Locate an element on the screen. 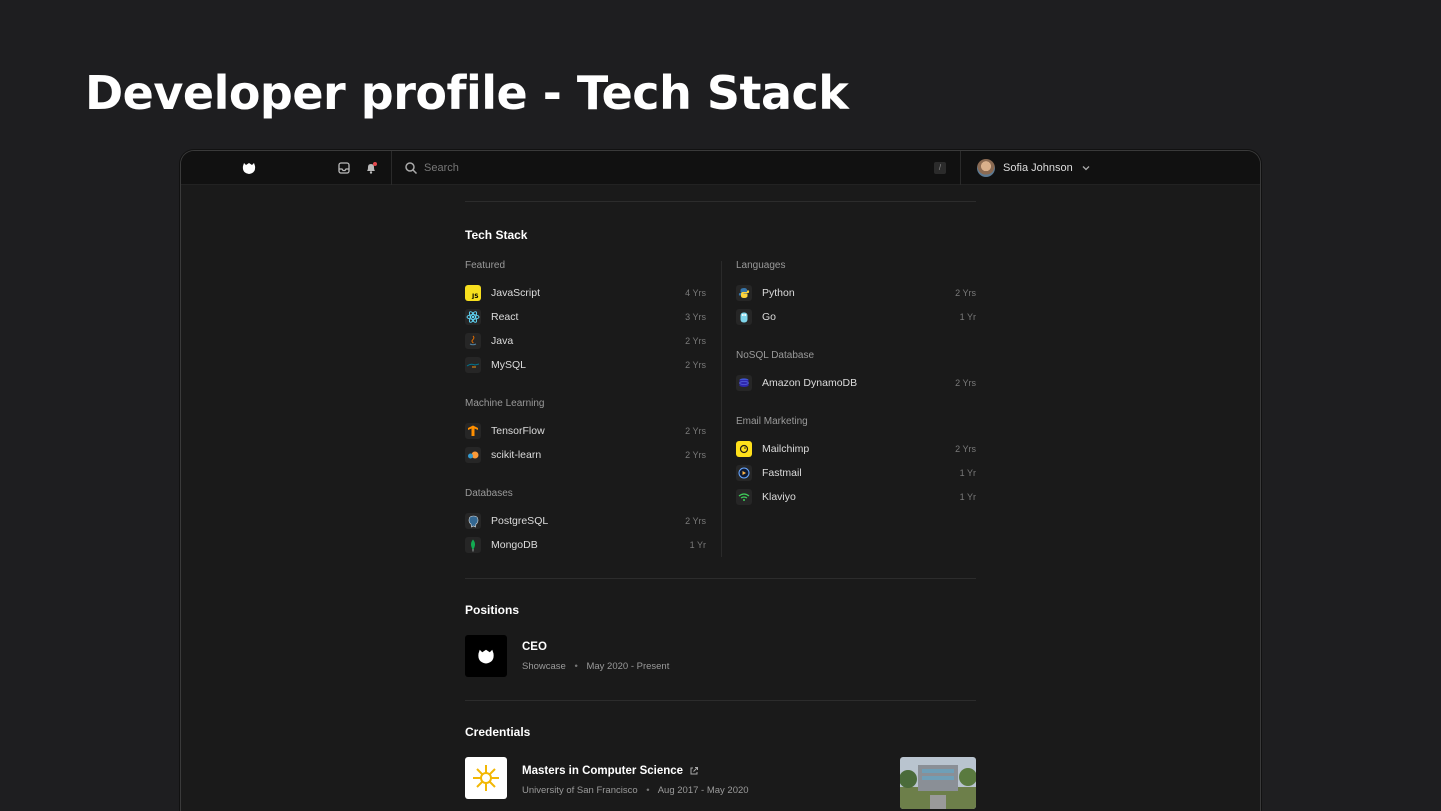 Image resolution: width=1441 pixels, height=811 pixels. tech-item-go: Go 1 Yr is located at coordinates (856, 317).